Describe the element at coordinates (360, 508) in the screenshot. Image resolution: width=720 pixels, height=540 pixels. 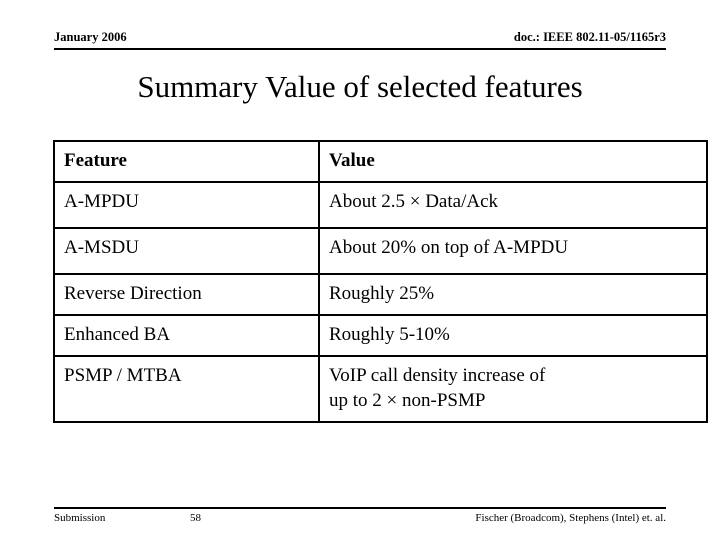
I see `footer-divider` at that location.